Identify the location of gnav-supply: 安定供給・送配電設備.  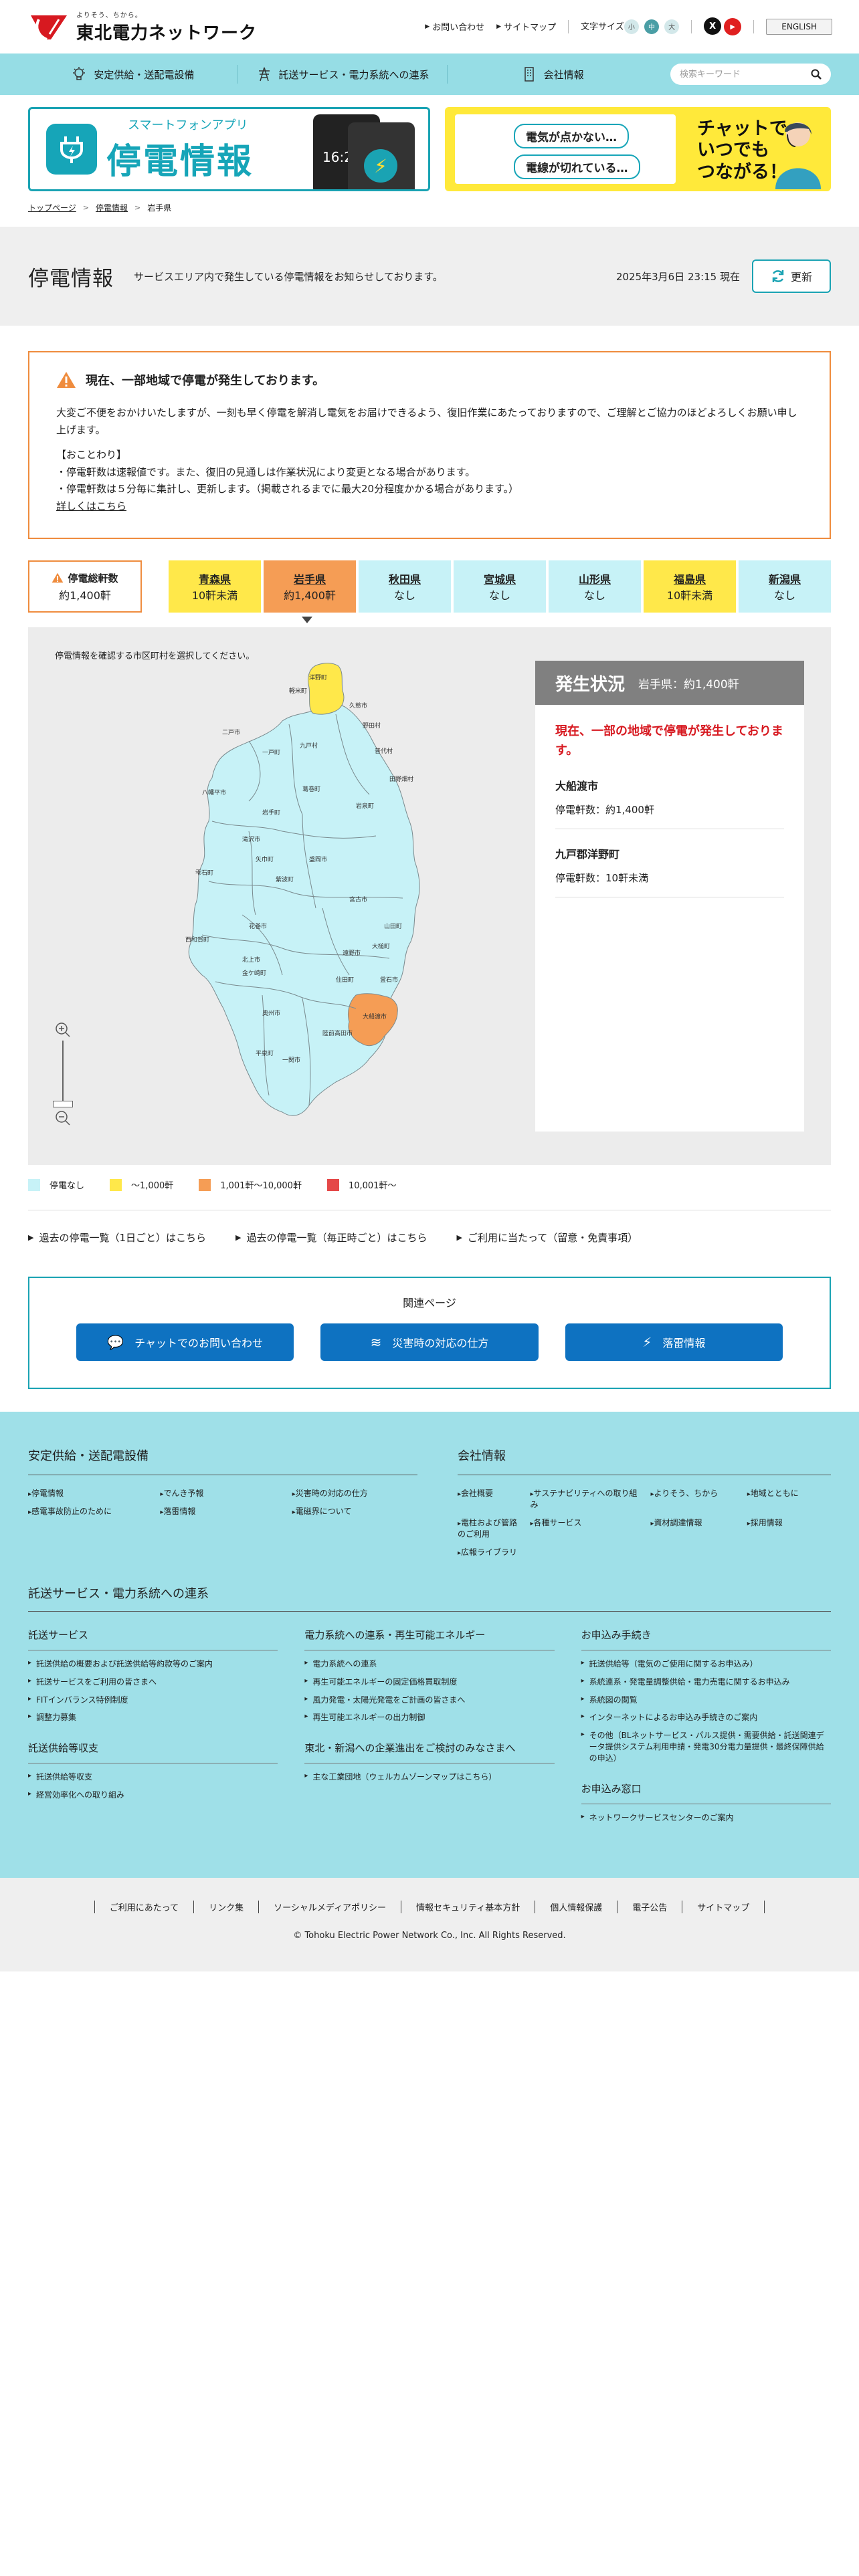
(133, 74).